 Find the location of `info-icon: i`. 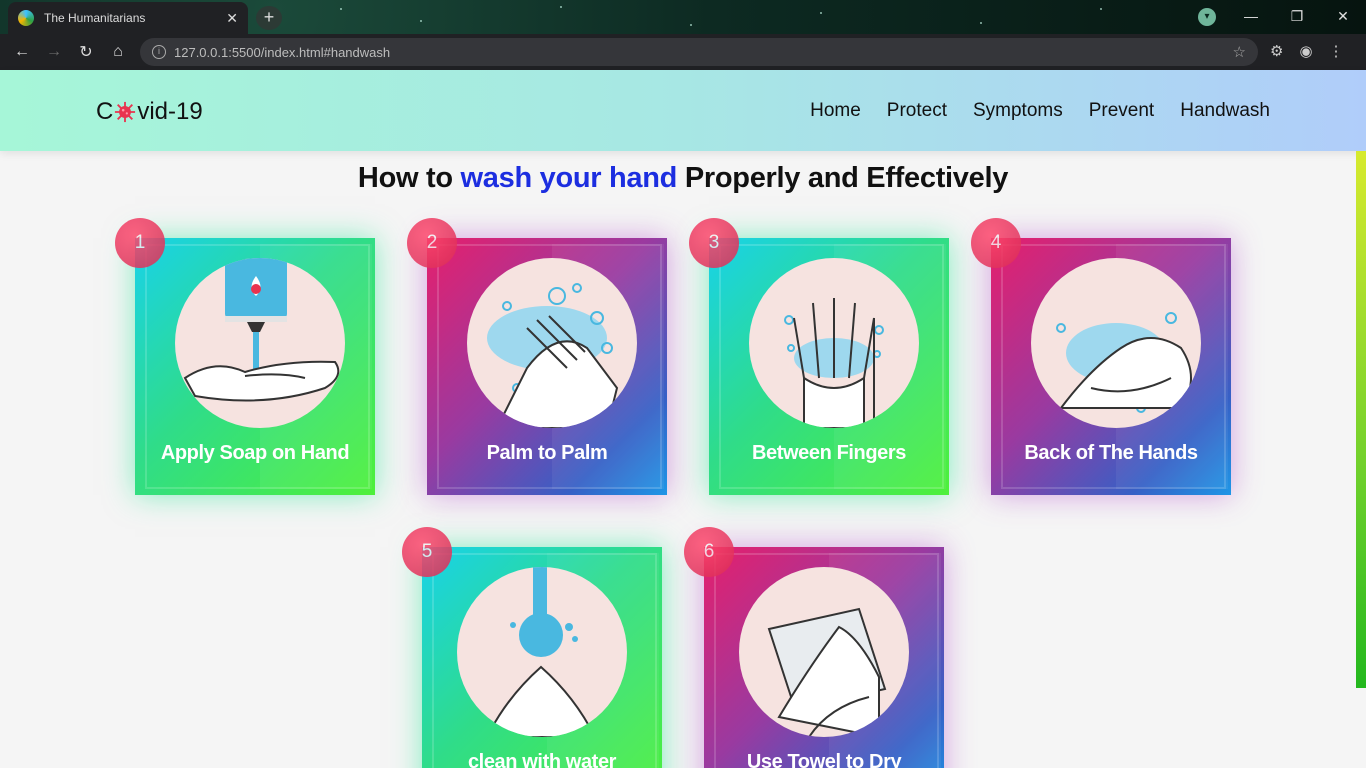

info-icon: i is located at coordinates (159, 52).